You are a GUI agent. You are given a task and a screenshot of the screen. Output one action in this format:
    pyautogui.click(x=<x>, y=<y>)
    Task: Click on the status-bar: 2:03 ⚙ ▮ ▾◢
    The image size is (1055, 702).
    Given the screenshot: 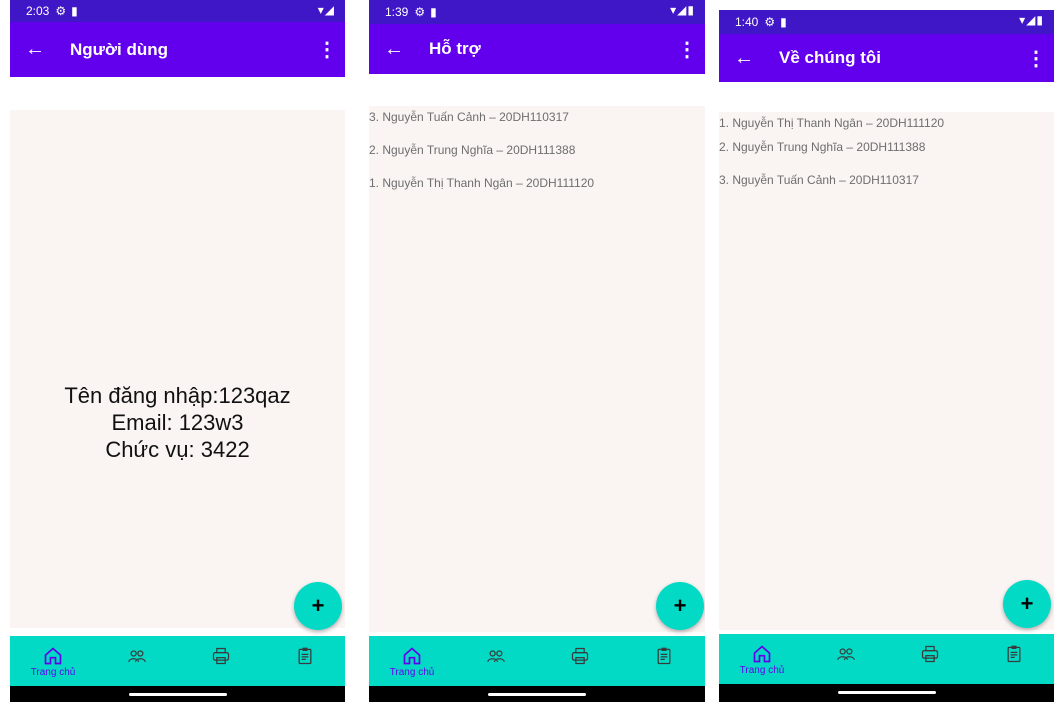 What is the action you would take?
    pyautogui.click(x=177, y=11)
    